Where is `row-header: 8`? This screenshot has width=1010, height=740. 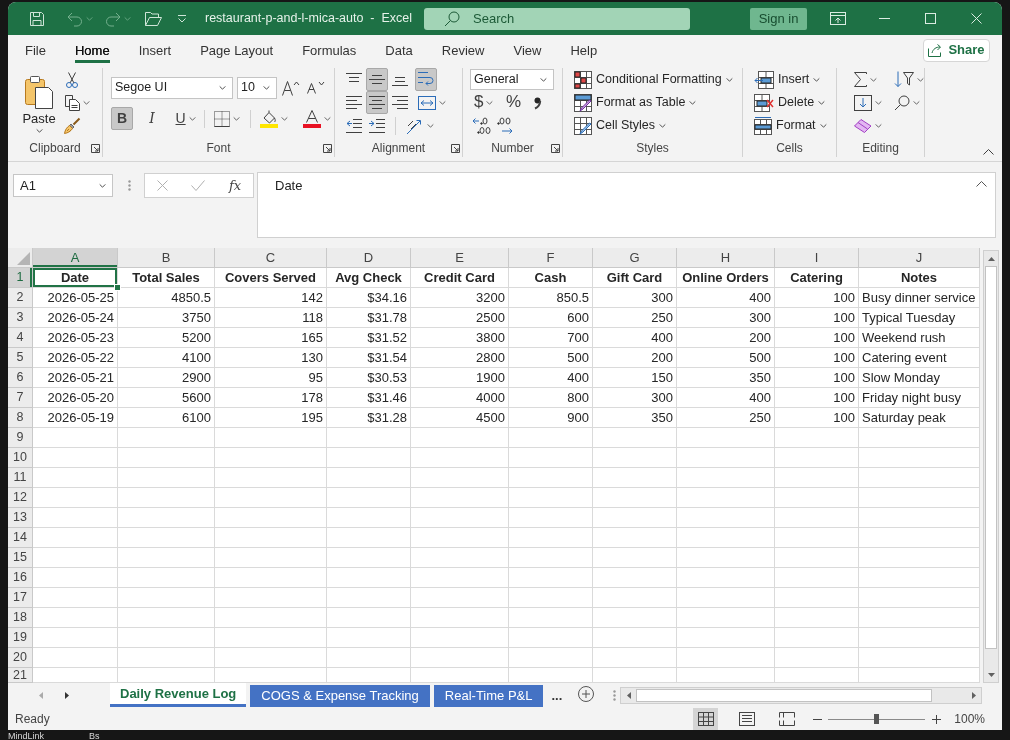
row-header: 8 is located at coordinates (20, 418).